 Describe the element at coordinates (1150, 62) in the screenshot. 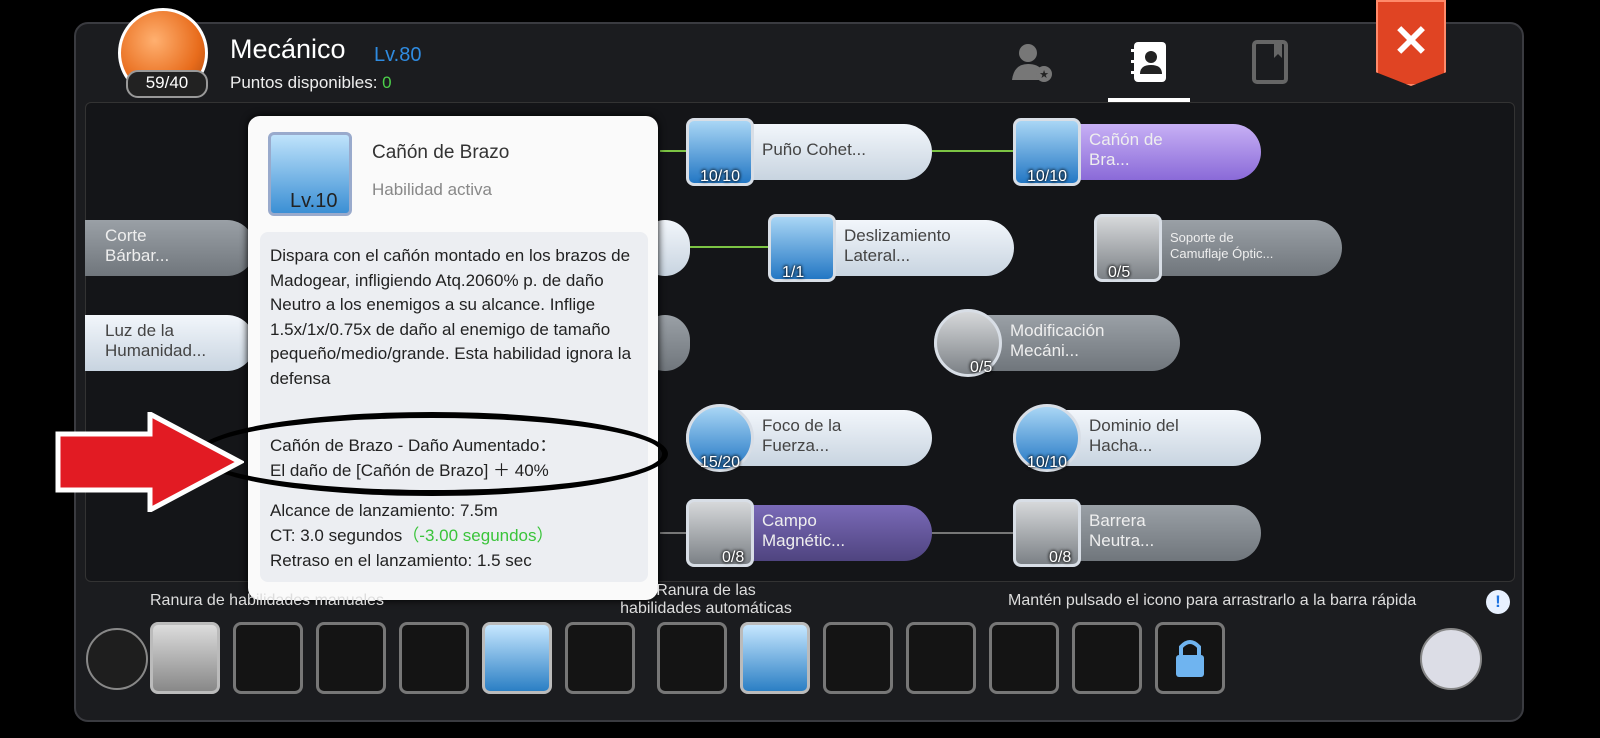

I see `contact-book-icon` at that location.